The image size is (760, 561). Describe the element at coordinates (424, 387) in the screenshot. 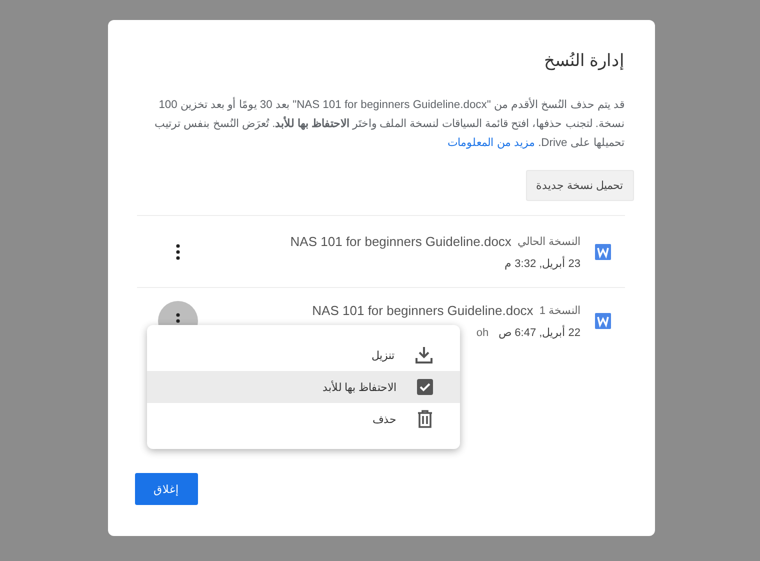

I see `checkbox-icon` at that location.